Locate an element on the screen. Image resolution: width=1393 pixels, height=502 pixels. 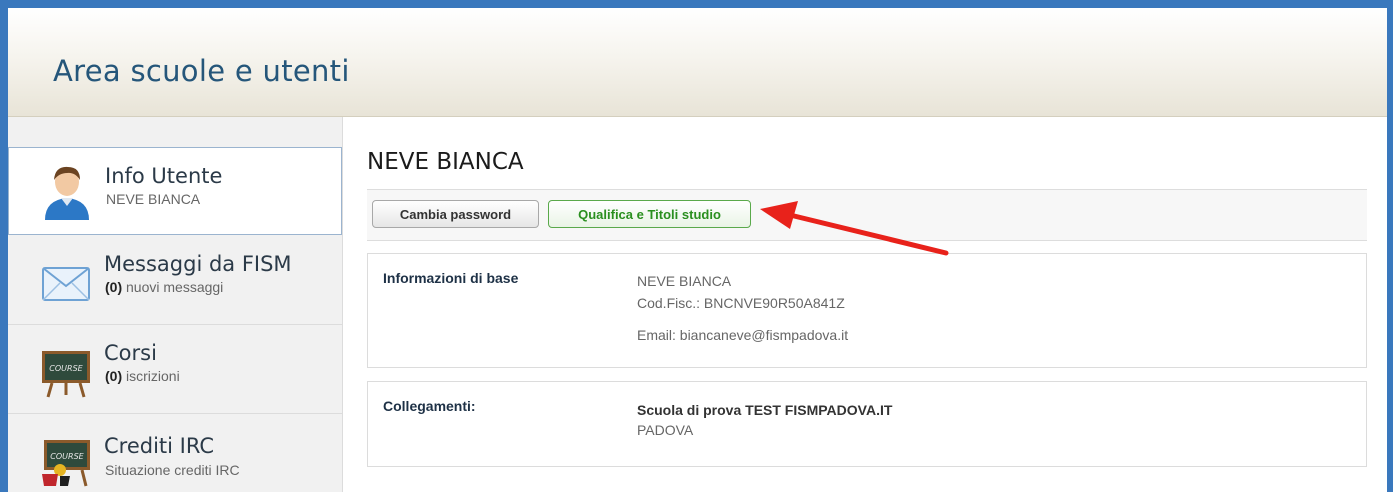
course-board-award-icon: COURSE is located at coordinates (66, 463).